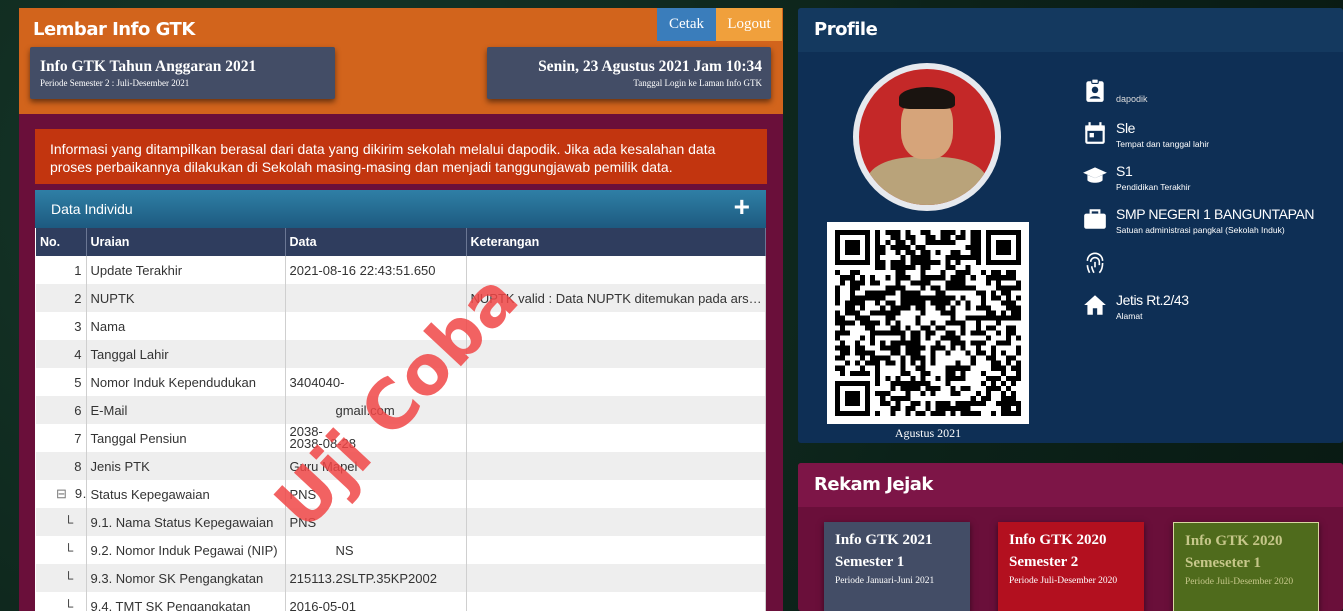 This screenshot has height=611, width=1343. I want to click on column-header-data: Data, so click(376, 242).